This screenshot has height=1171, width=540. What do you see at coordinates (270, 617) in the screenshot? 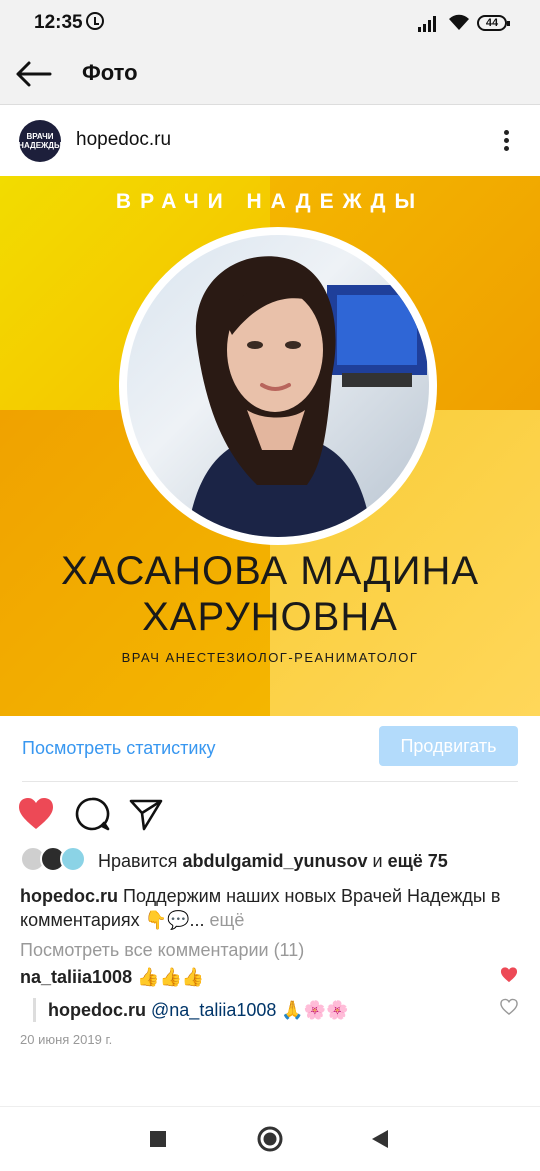
I see `doctor-name-line2: ХАРУНОВНА` at bounding box center [270, 617].